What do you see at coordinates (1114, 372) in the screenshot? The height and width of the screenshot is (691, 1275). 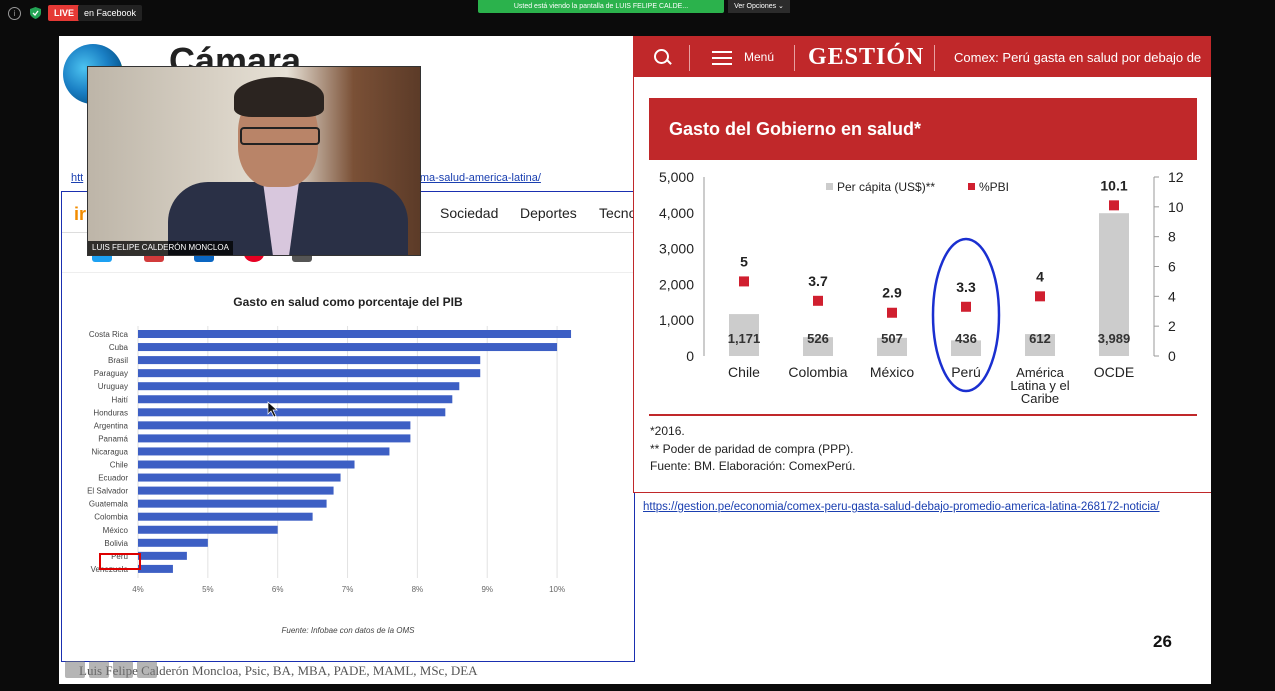 I see `category-label: OCDE` at bounding box center [1114, 372].